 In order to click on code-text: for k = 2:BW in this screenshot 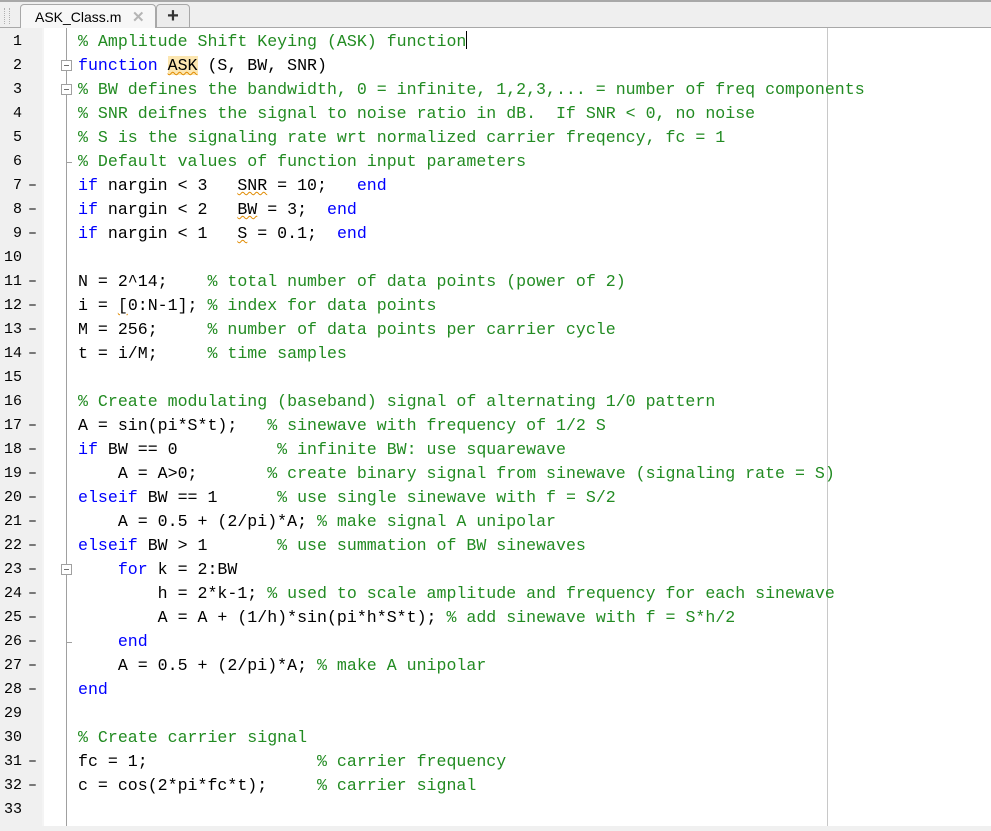, I will do `click(158, 570)`.